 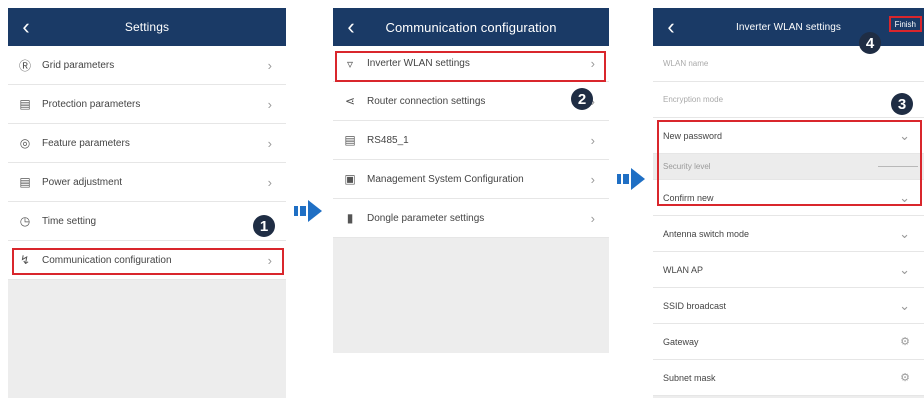 I want to click on page-title: Settings, so click(x=147, y=27).